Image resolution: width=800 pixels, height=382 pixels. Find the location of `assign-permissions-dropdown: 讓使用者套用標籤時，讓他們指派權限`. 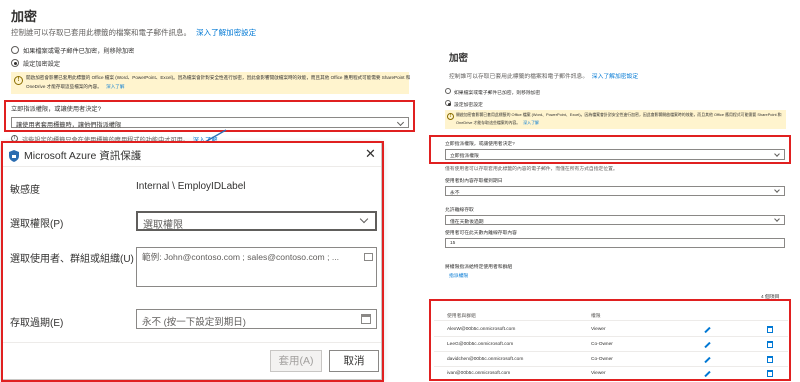

assign-permissions-dropdown: 讓使用者套用標籤時，讓他們指派權限 is located at coordinates (210, 123).